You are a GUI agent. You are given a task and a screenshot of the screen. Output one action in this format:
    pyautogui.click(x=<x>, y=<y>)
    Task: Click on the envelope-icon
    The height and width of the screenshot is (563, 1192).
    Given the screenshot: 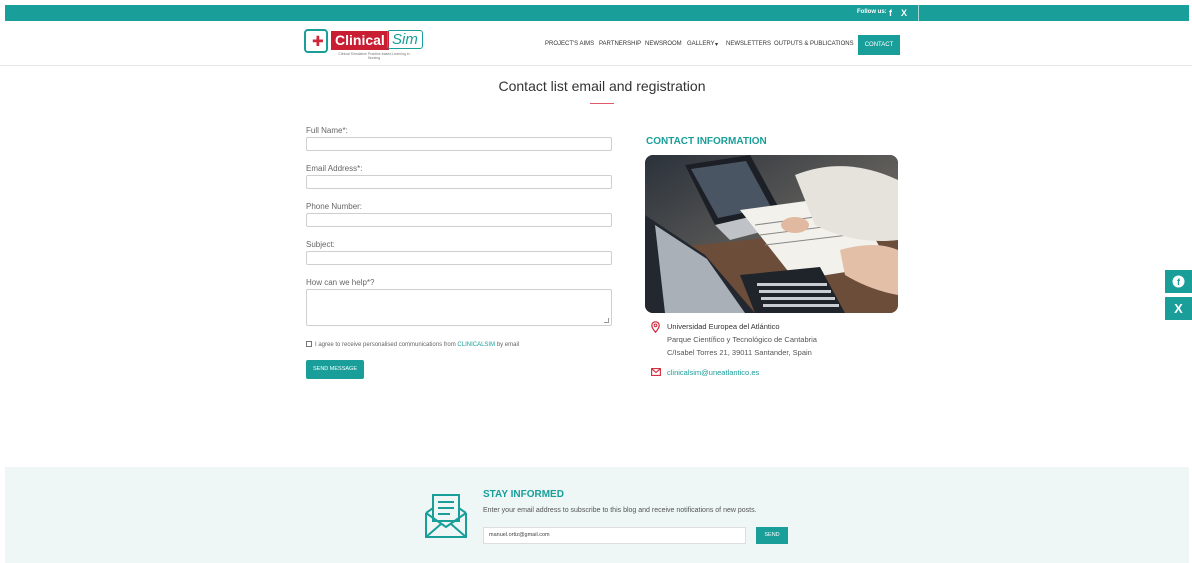 What is the action you would take?
    pyautogui.click(x=656, y=372)
    